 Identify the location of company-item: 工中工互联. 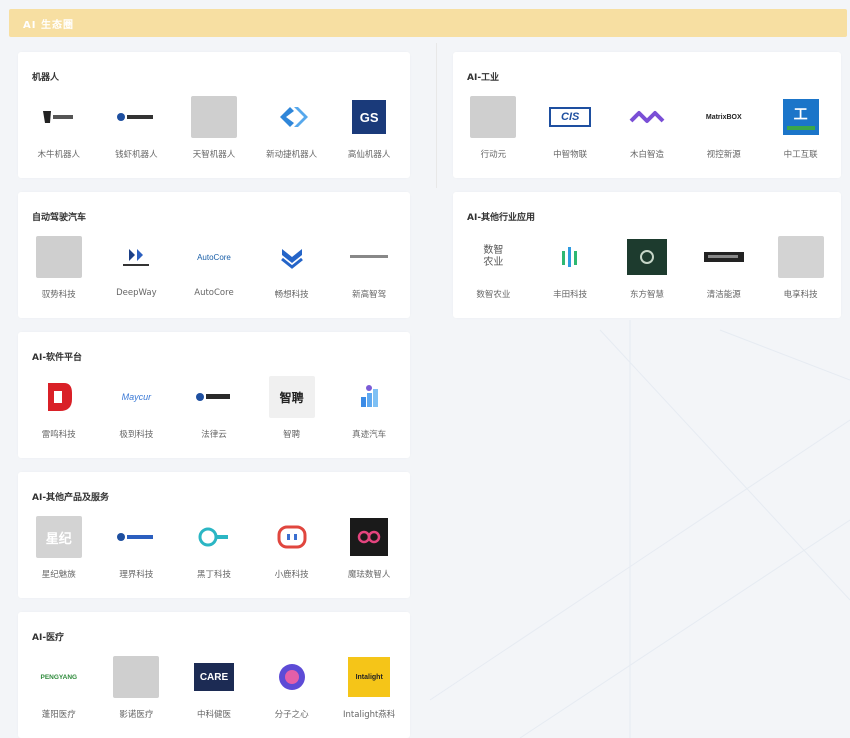
(801, 128).